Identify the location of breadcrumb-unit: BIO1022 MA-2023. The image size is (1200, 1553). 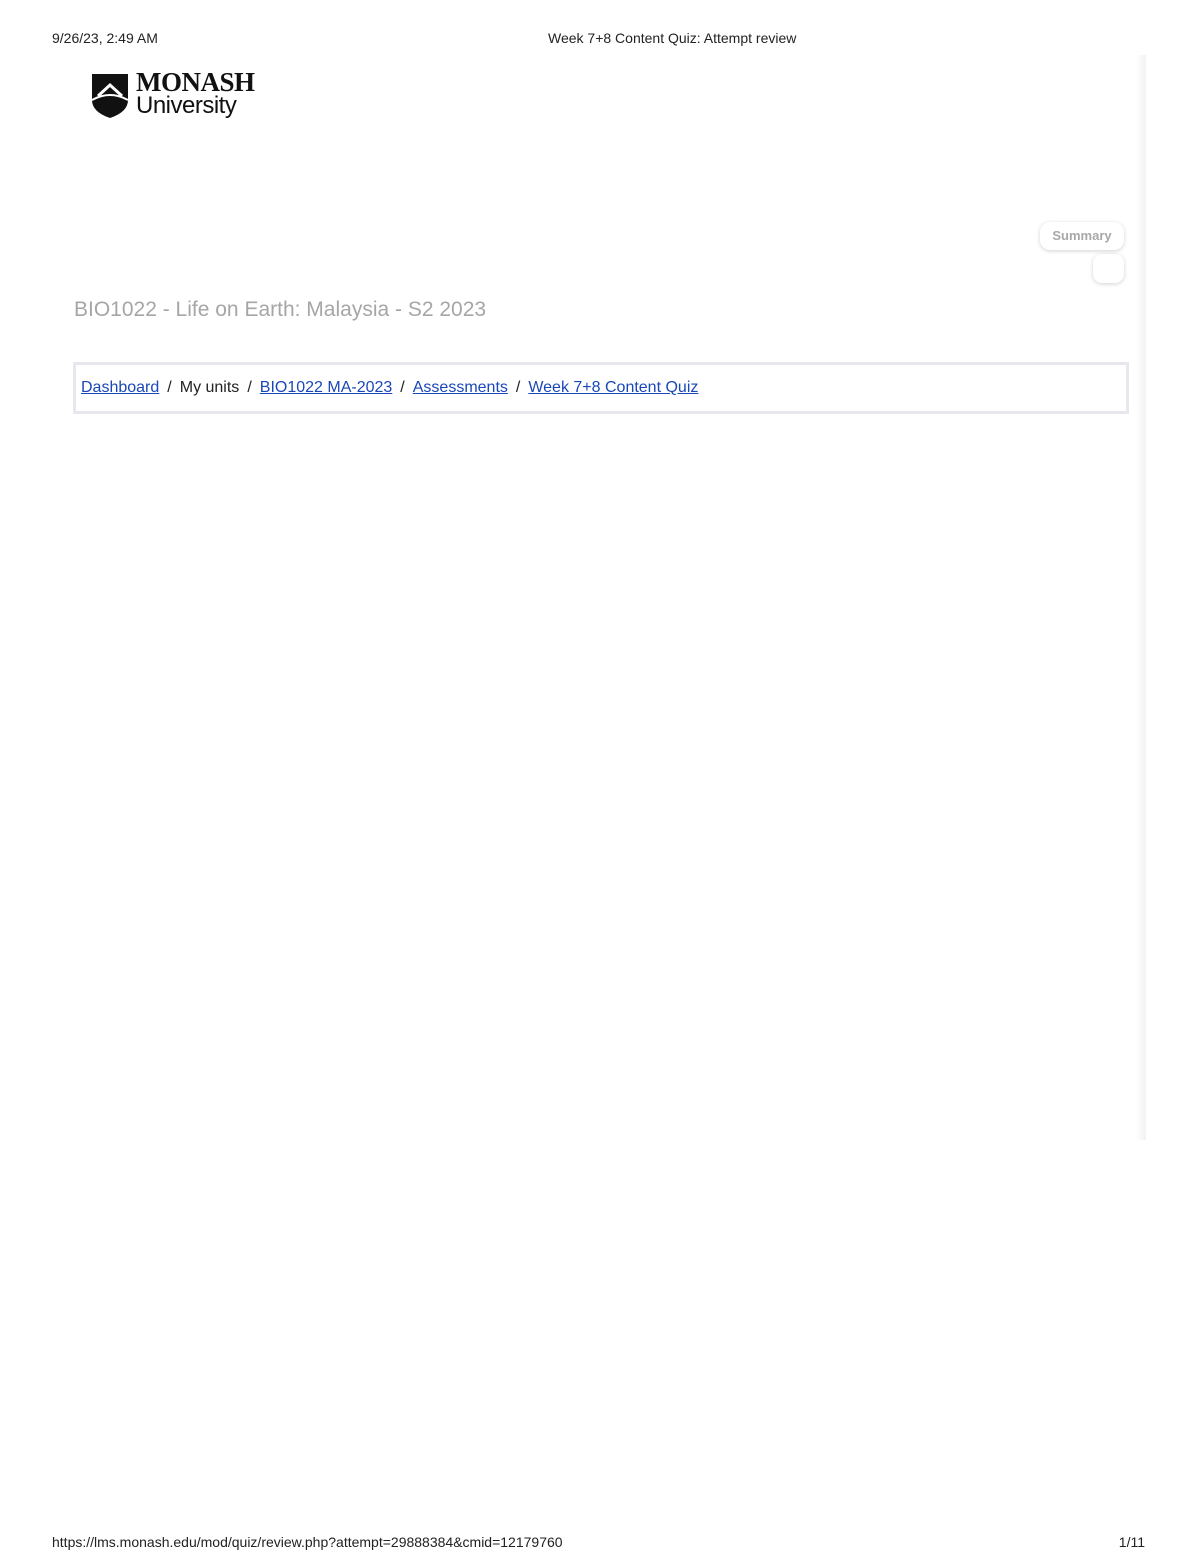
(326, 387).